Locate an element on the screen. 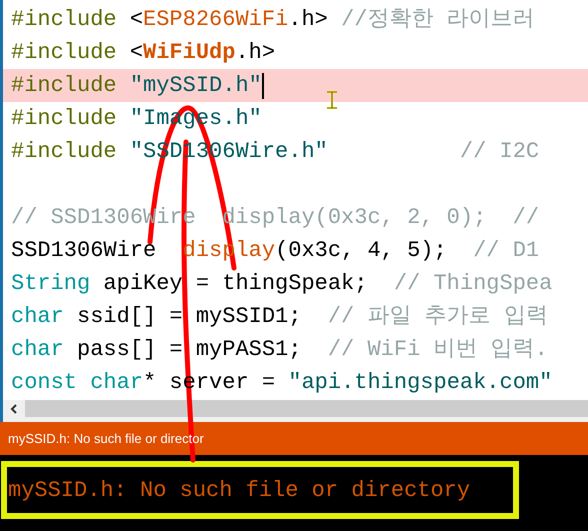 The height and width of the screenshot is (531, 588). scrollbar-track is located at coordinates (295, 408).